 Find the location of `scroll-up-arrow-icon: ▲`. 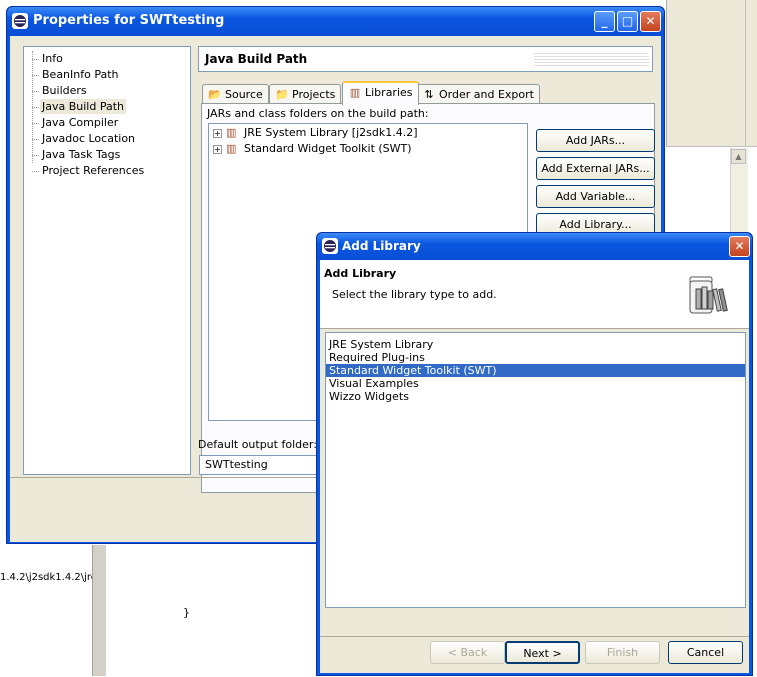

scroll-up-arrow-icon: ▲ is located at coordinates (738, 156).